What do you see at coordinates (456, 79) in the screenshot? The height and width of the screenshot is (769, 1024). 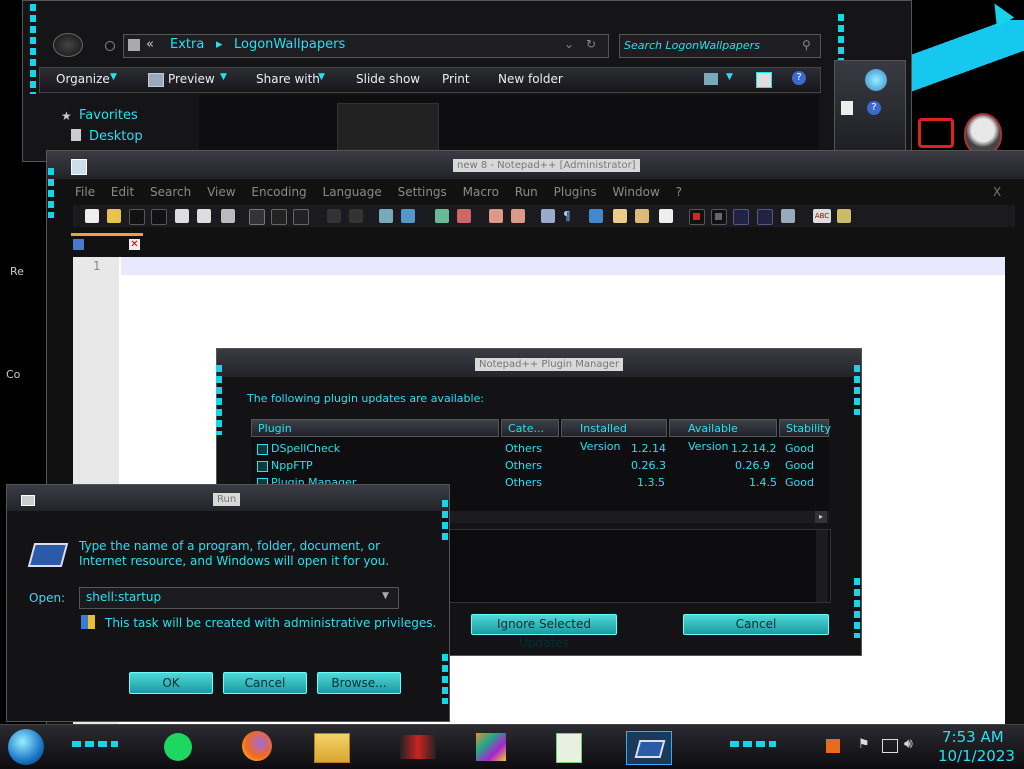 I see `print-button: Print` at bounding box center [456, 79].